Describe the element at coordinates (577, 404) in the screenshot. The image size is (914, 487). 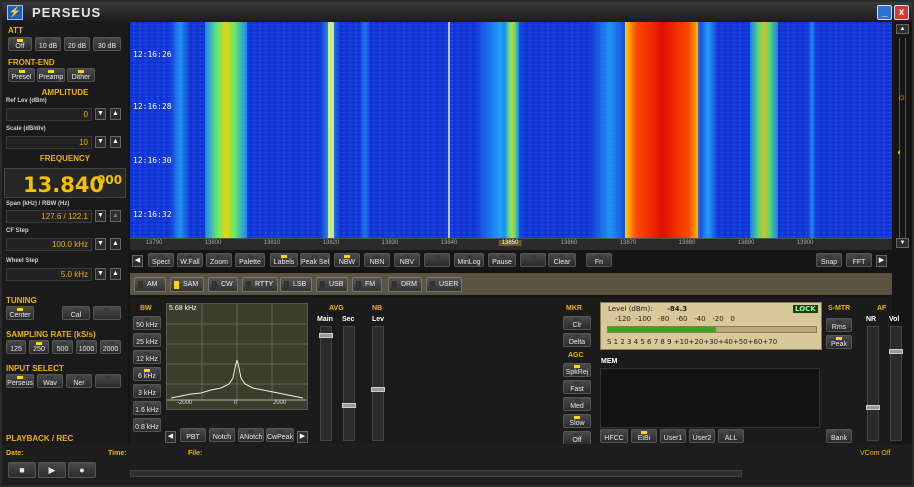
I see `agc-med-button: Med` at that location.